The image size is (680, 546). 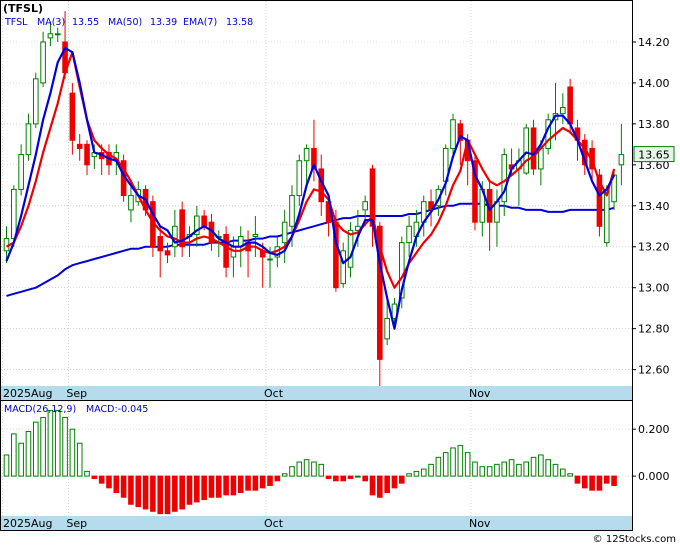 I want to click on macd-date-label: Sep, so click(x=76, y=523).